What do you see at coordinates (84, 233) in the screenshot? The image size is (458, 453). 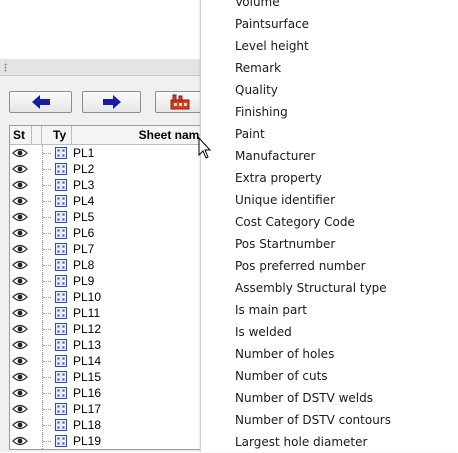 I see `sheet-name: PL6` at bounding box center [84, 233].